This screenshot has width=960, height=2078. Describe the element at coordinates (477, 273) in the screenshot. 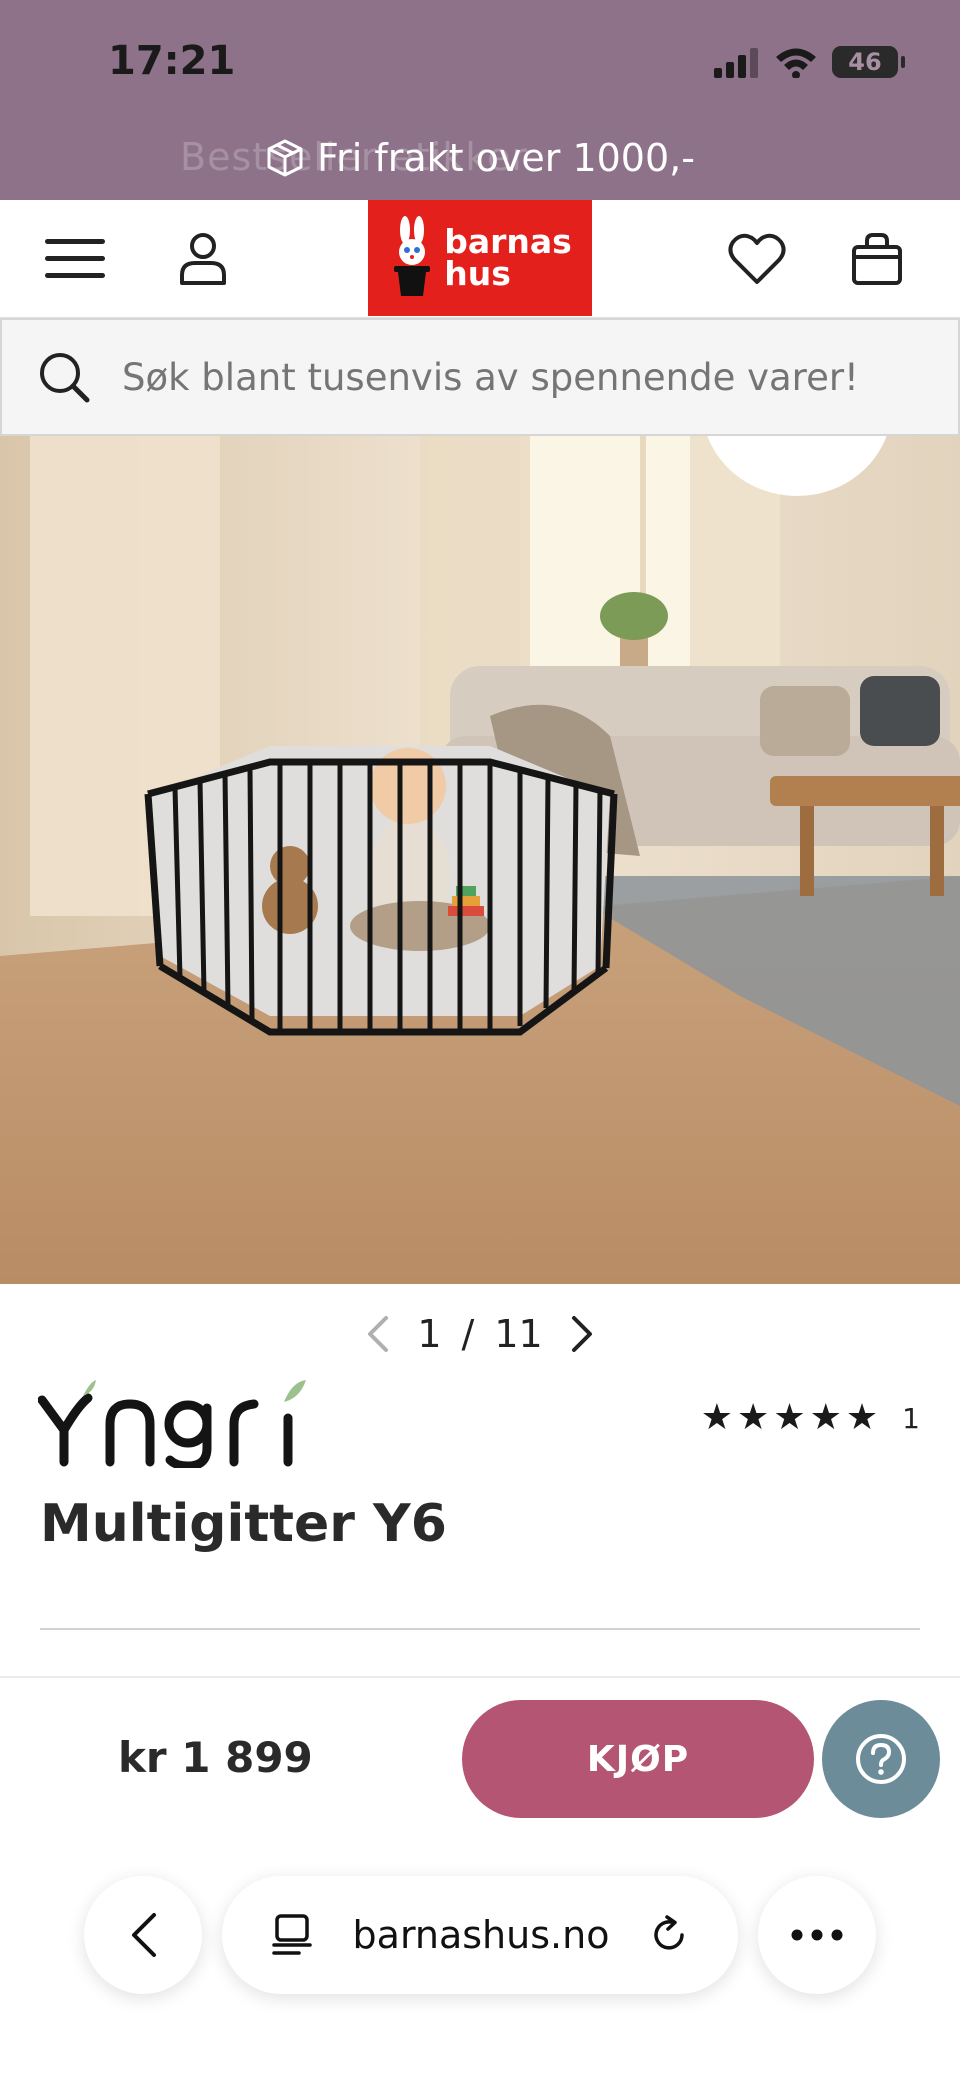

I see `logo-text-line2: hus` at that location.